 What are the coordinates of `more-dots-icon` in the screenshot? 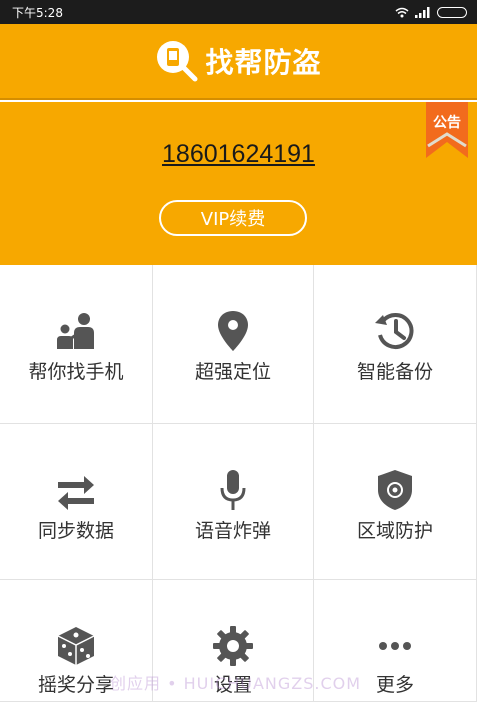 It's located at (395, 646).